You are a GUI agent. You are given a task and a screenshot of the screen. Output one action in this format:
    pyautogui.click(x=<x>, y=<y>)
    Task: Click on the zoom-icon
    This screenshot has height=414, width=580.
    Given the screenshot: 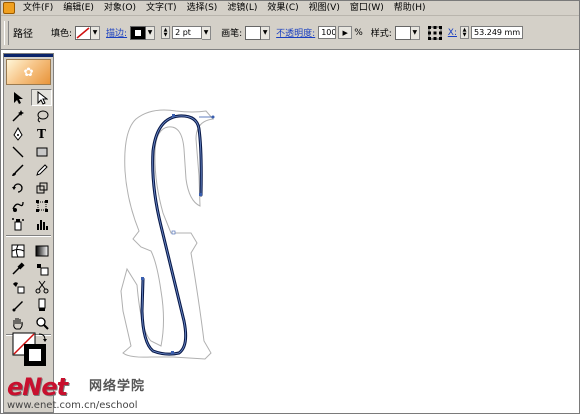 What is the action you would take?
    pyautogui.click(x=41, y=322)
    